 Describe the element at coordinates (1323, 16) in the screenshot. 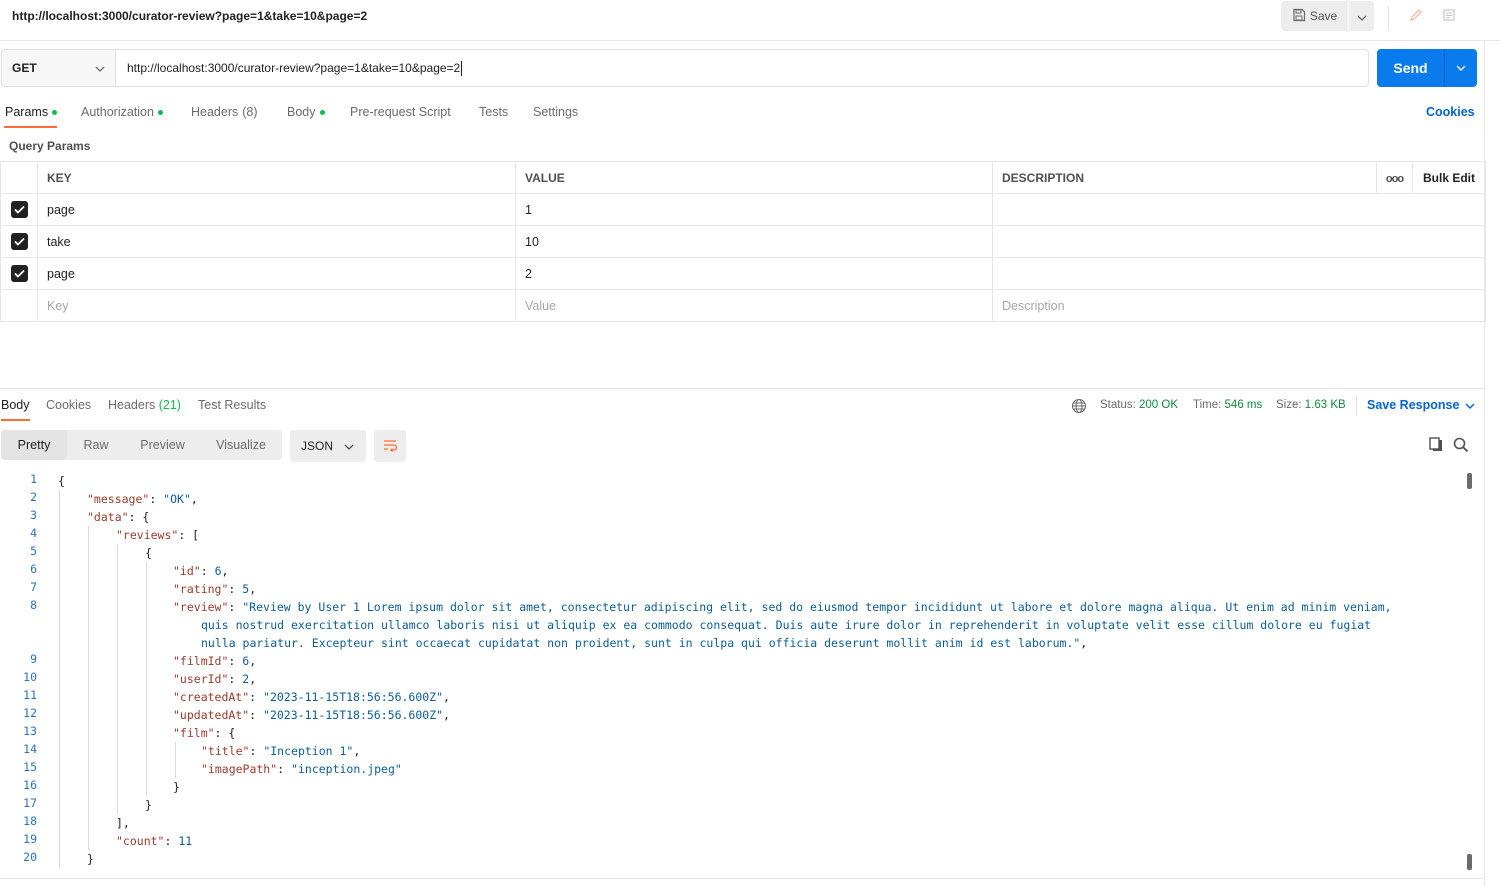

I see `save-label: Save` at that location.